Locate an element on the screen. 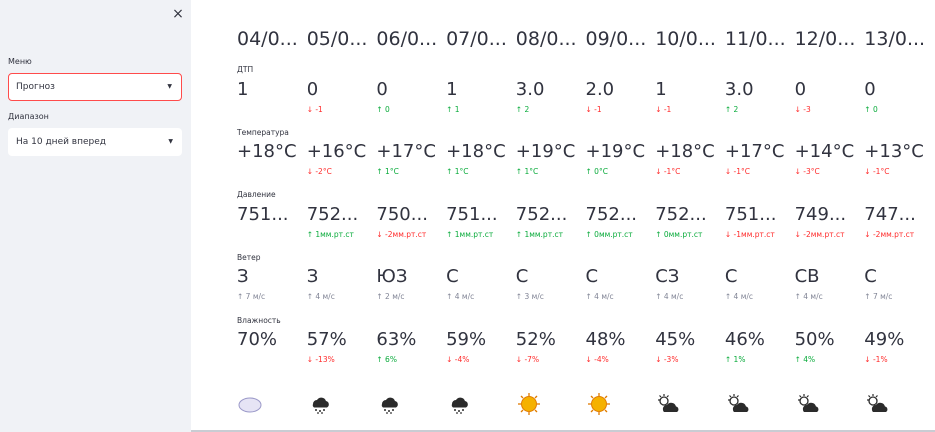 This screenshot has width=935, height=432. sun-icon is located at coordinates (529, 404).